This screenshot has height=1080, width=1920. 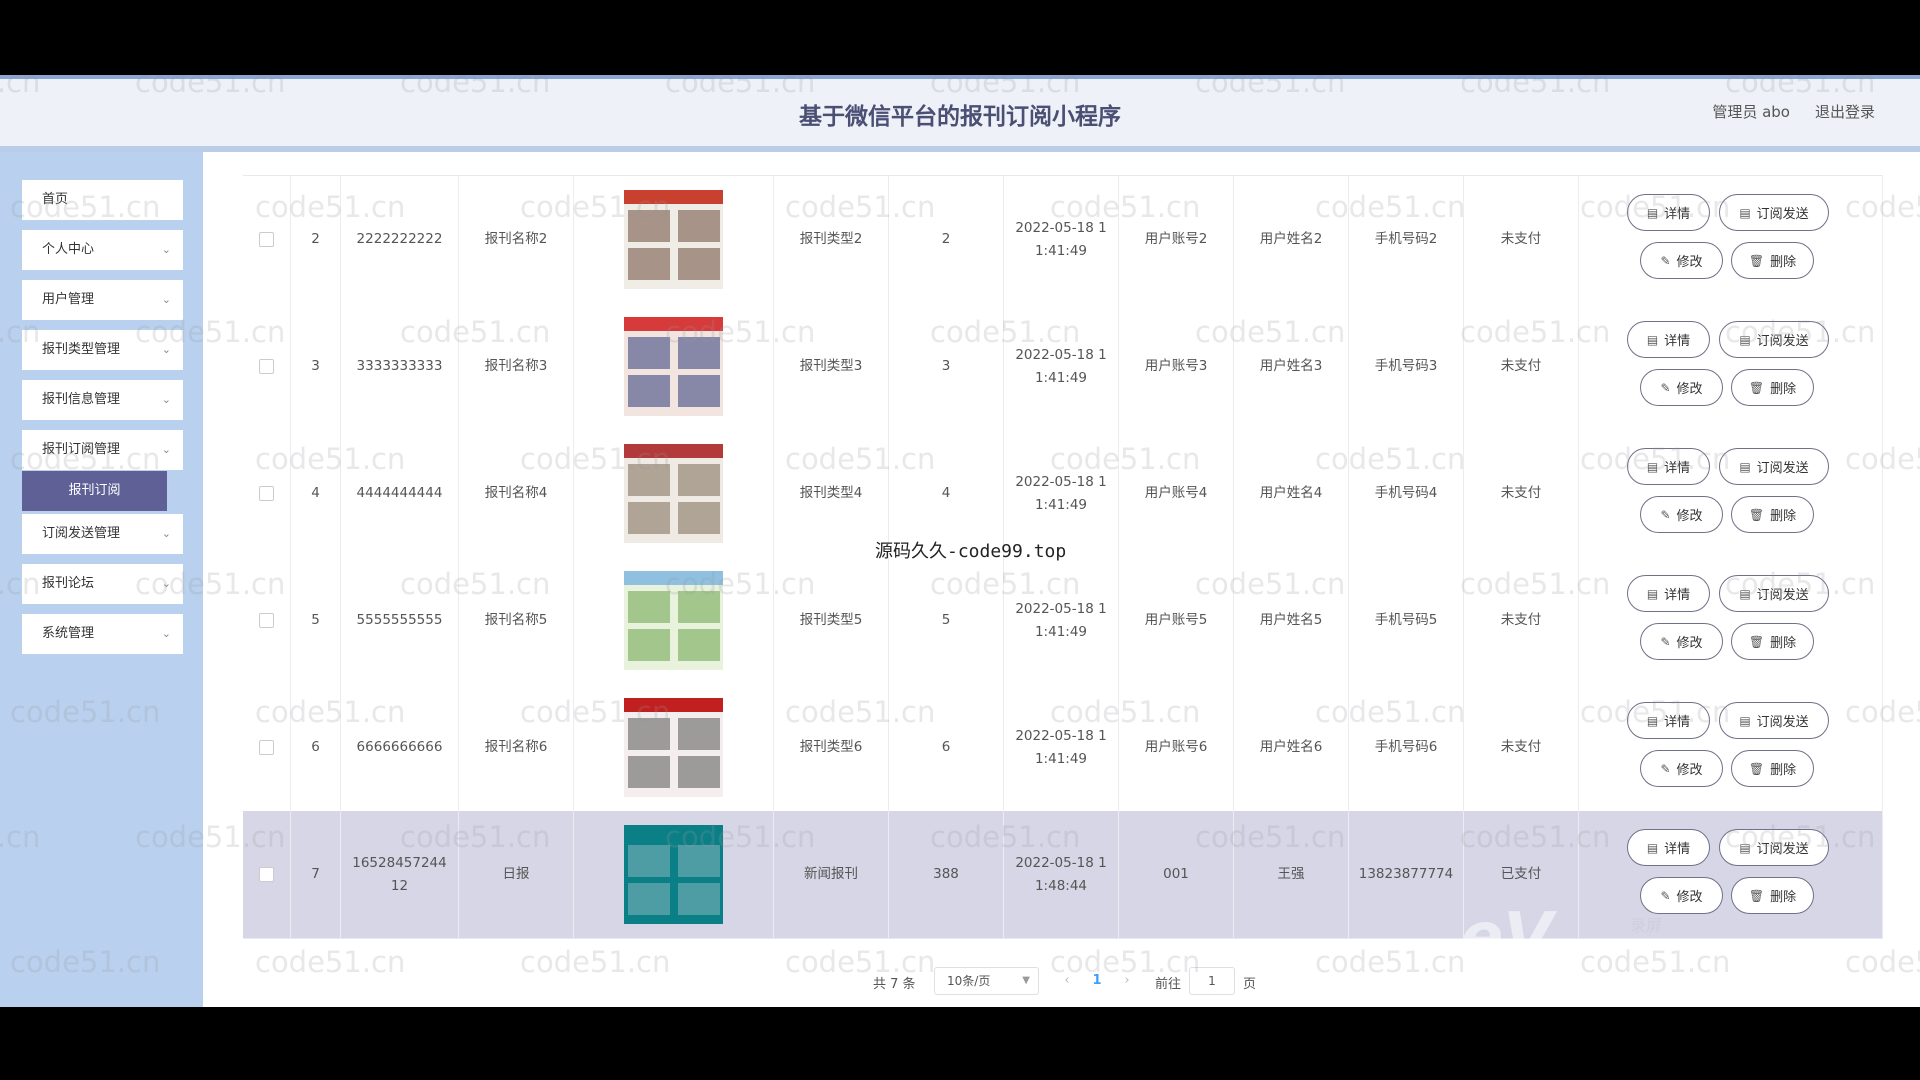 I want to click on sidebar-subitem-active: 报刊订阅, so click(x=94, y=491).